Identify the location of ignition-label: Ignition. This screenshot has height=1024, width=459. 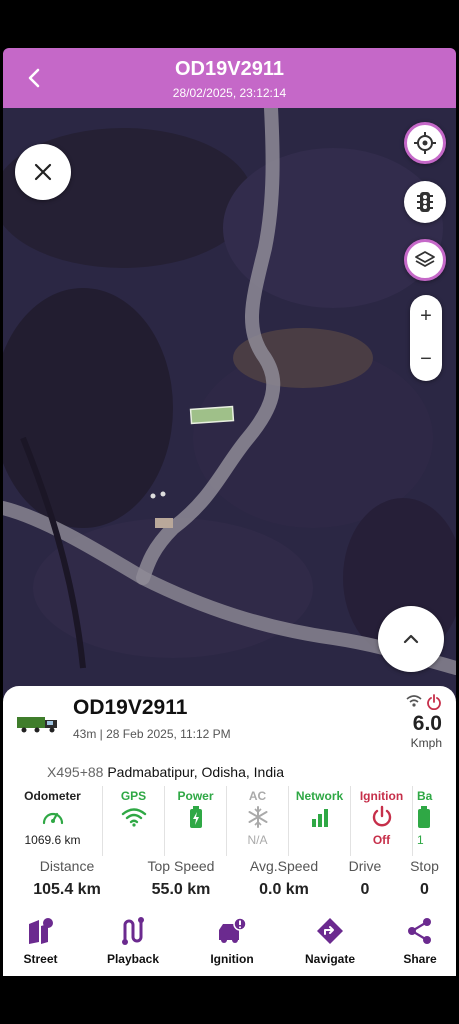
(232, 959).